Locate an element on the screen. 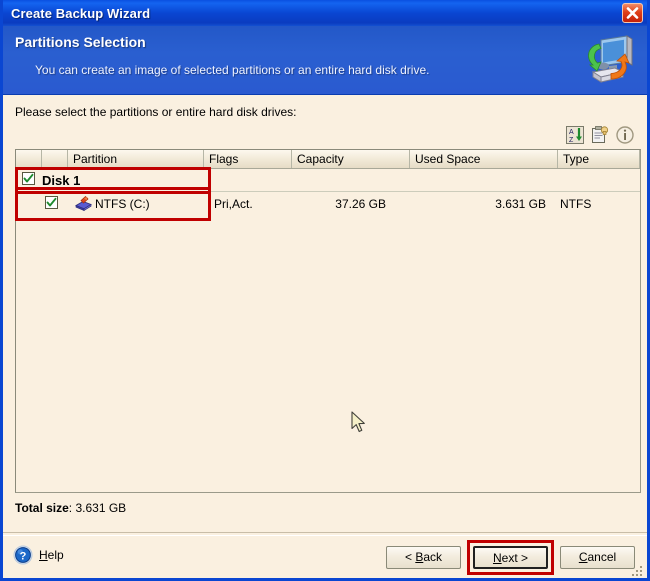  title-bar: Create Backup Wizard is located at coordinates (325, 13).